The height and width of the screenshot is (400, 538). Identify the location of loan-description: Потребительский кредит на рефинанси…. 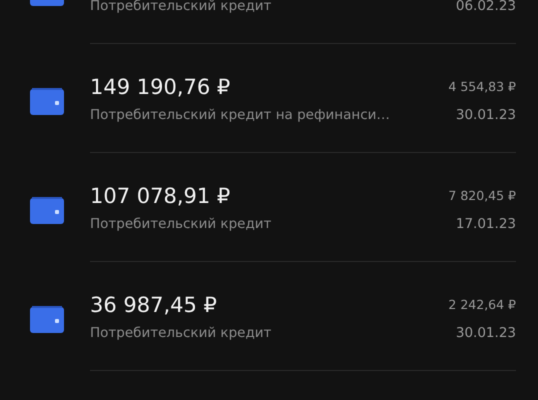
(240, 115).